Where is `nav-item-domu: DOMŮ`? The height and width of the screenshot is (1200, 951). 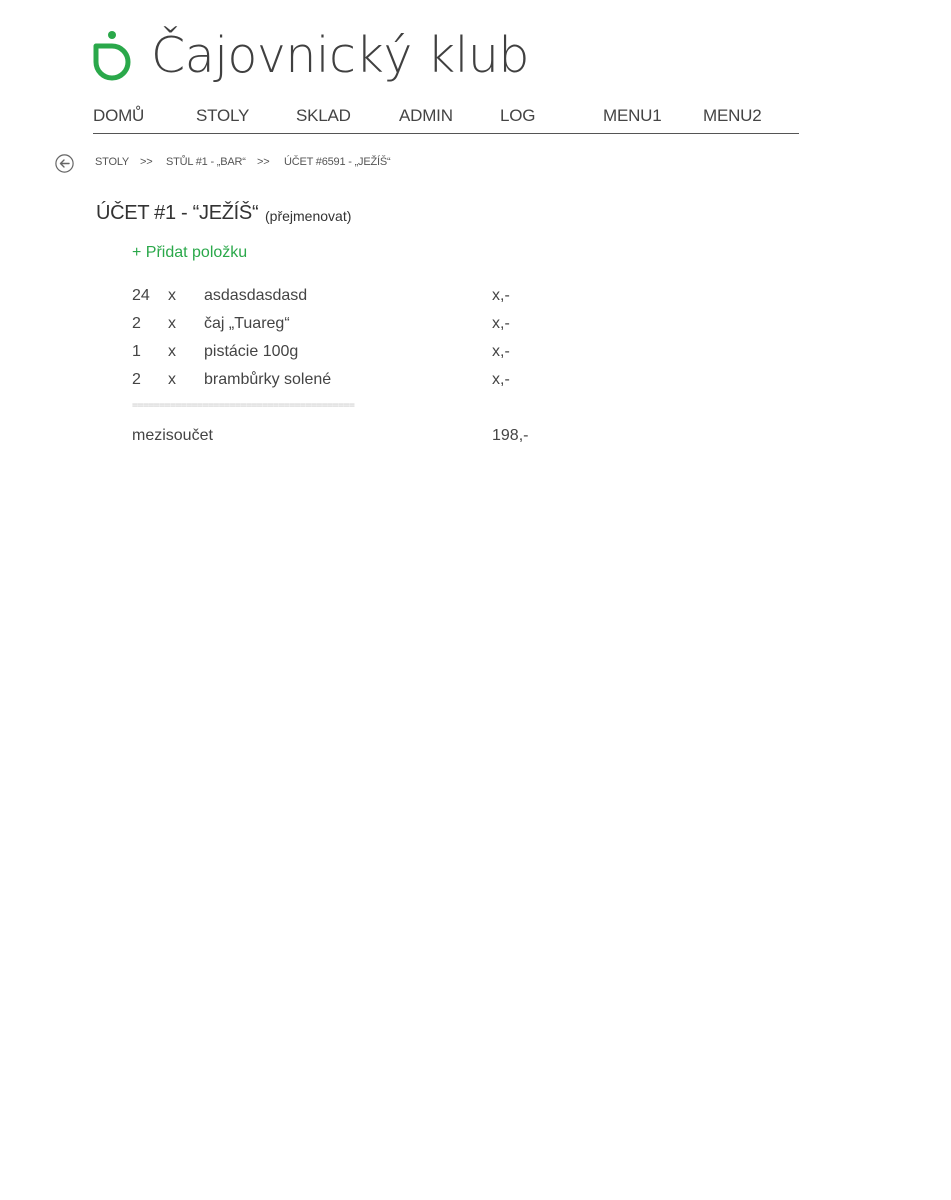
nav-item-domu: DOMŮ is located at coordinates (118, 116).